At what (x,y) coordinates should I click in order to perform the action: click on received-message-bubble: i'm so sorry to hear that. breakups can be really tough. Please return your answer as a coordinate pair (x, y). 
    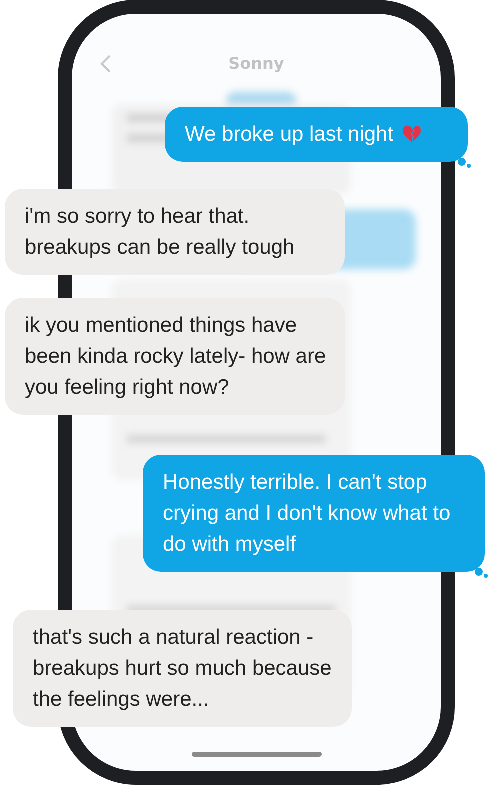
    Looking at the image, I should click on (175, 232).